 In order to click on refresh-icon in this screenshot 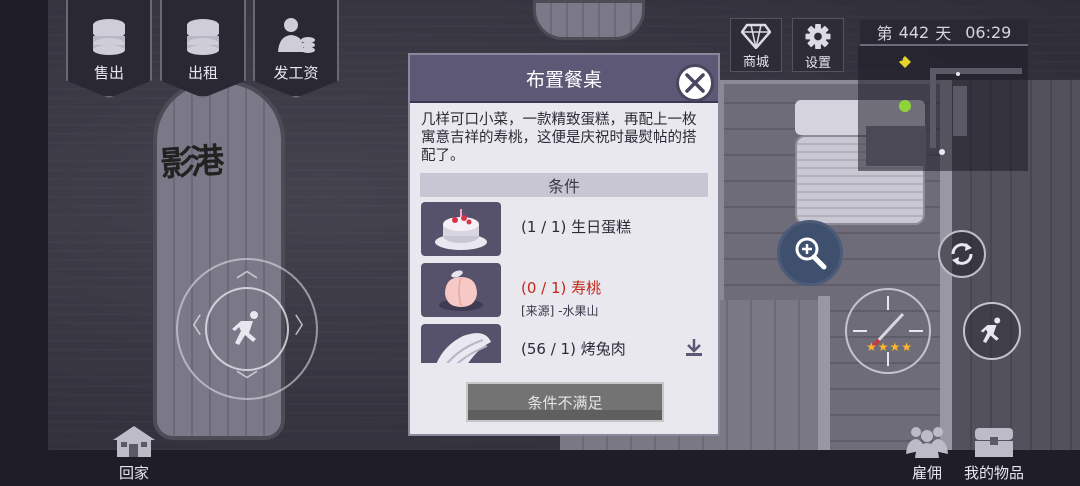, I will do `click(962, 254)`.